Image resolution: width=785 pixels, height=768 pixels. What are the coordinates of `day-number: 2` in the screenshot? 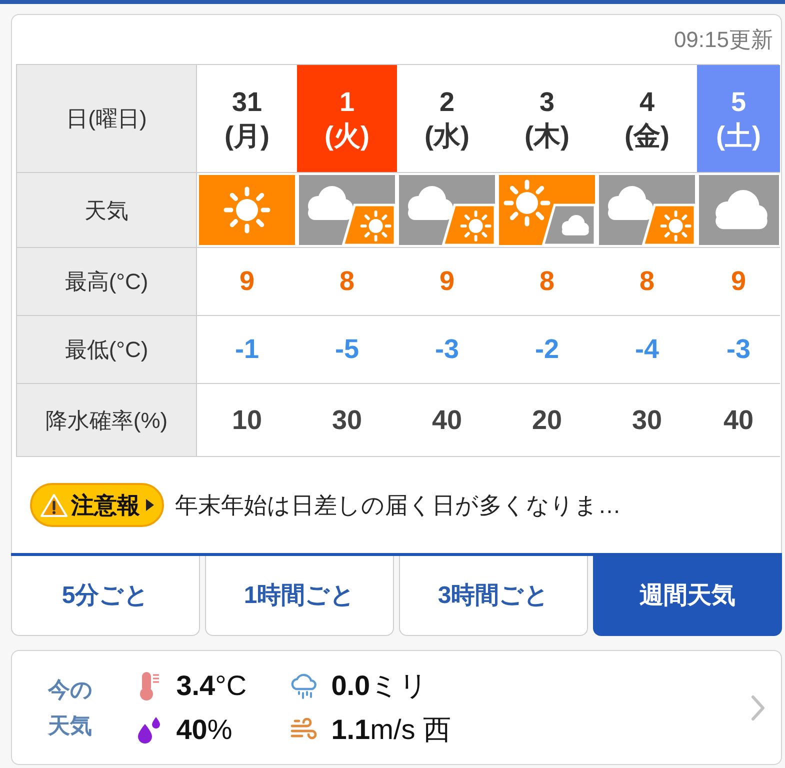 It's located at (447, 102).